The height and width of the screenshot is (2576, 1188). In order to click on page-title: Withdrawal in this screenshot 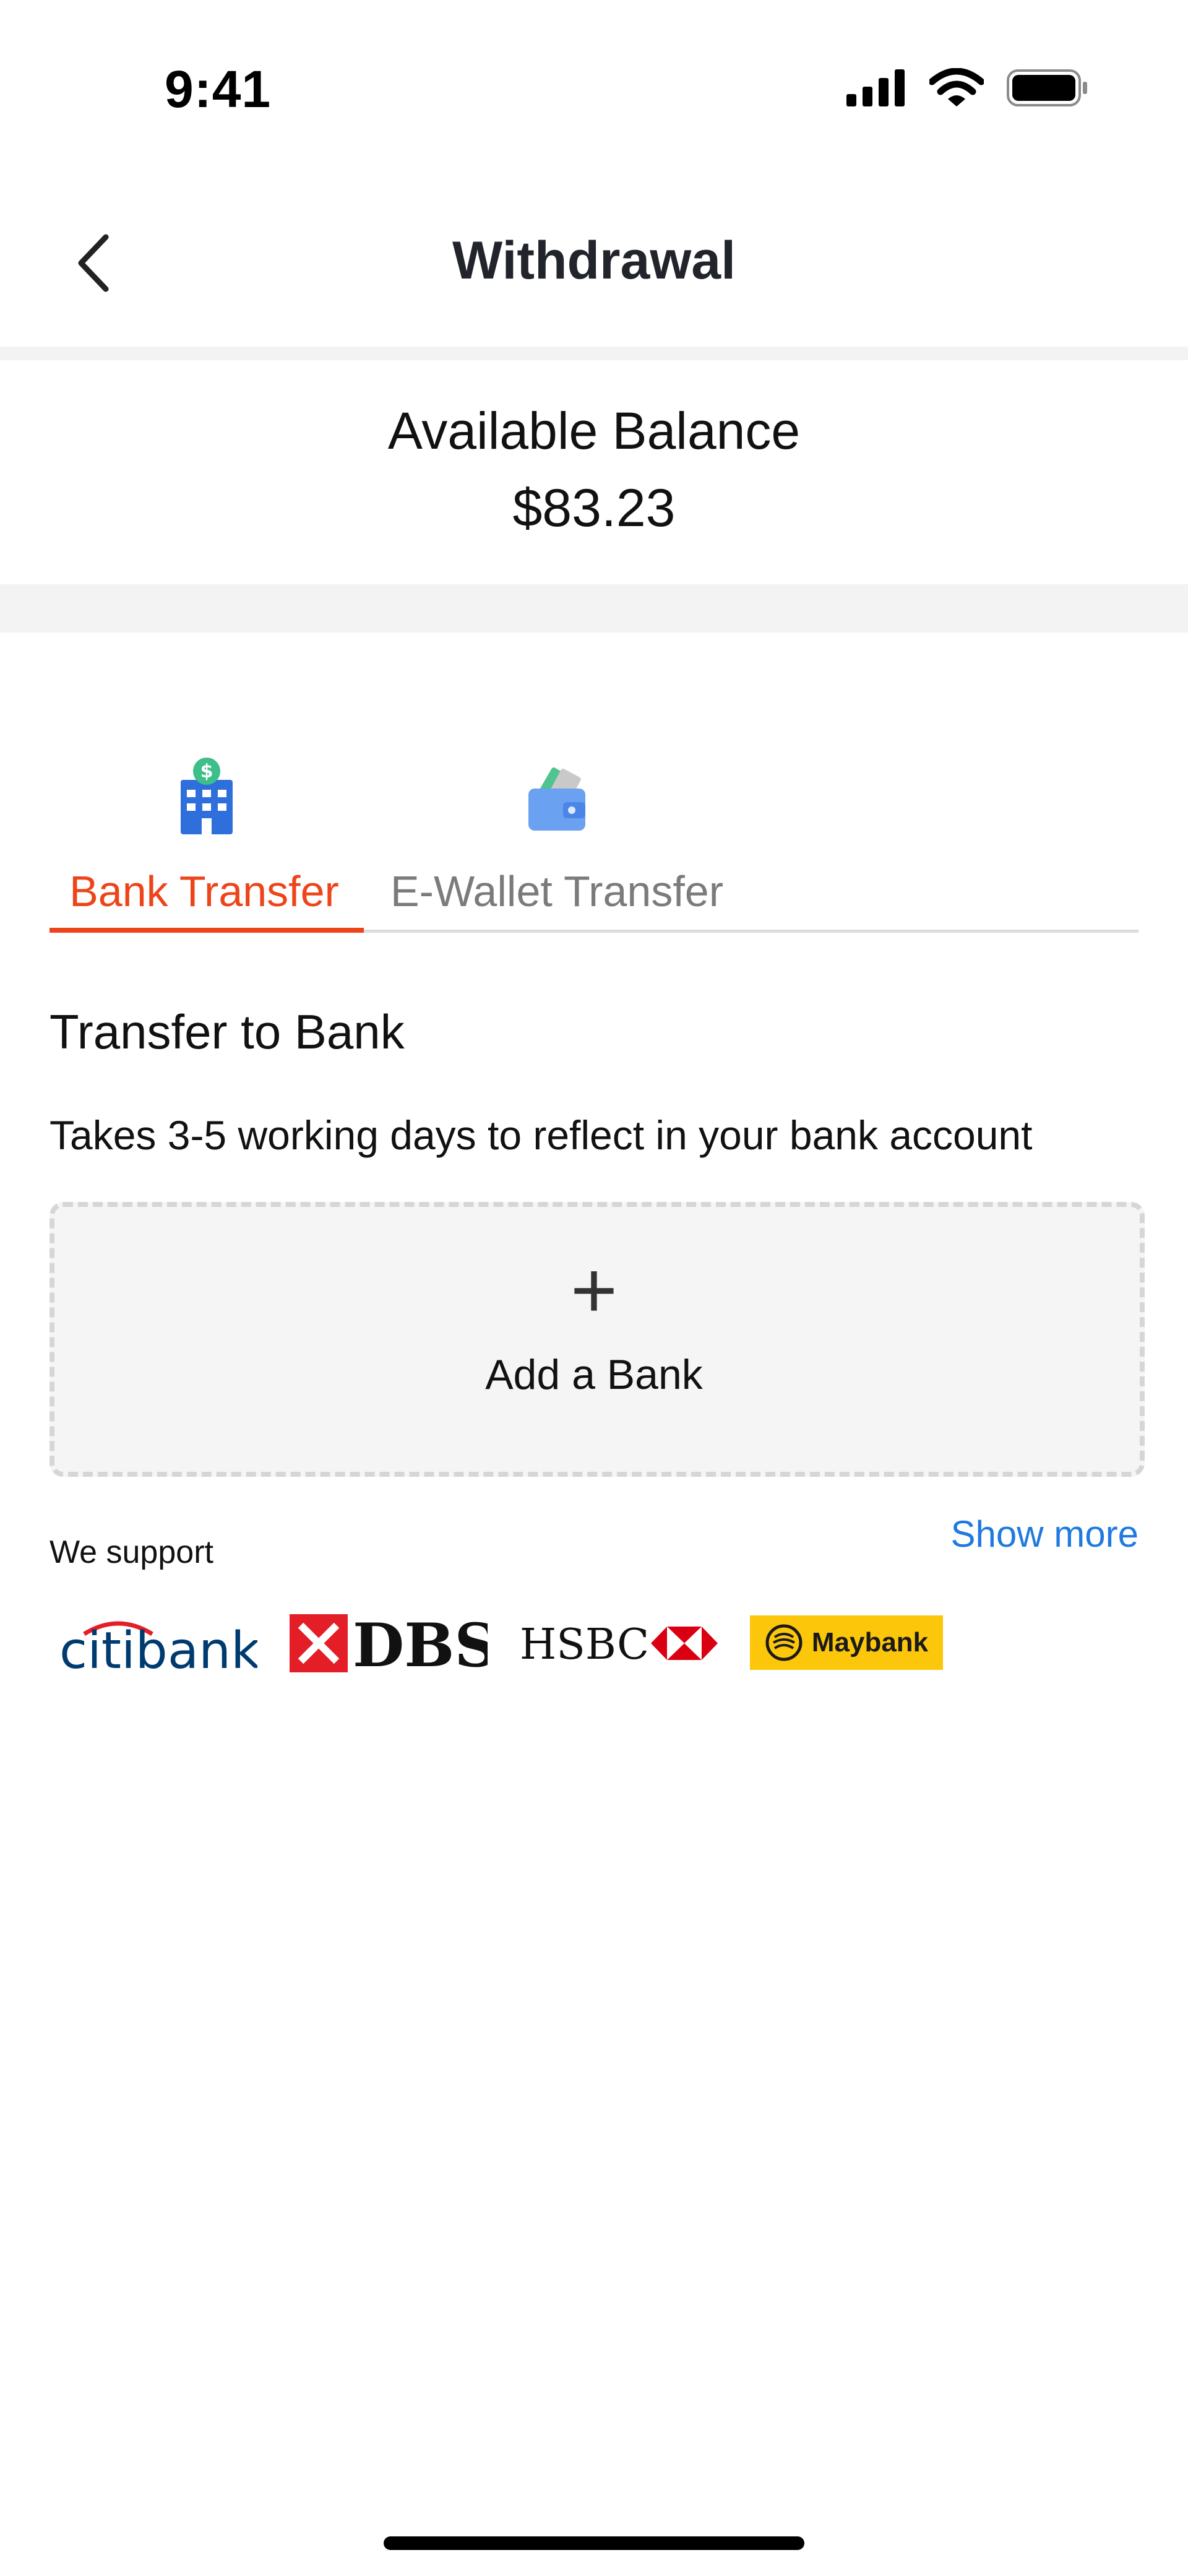, I will do `click(594, 260)`.